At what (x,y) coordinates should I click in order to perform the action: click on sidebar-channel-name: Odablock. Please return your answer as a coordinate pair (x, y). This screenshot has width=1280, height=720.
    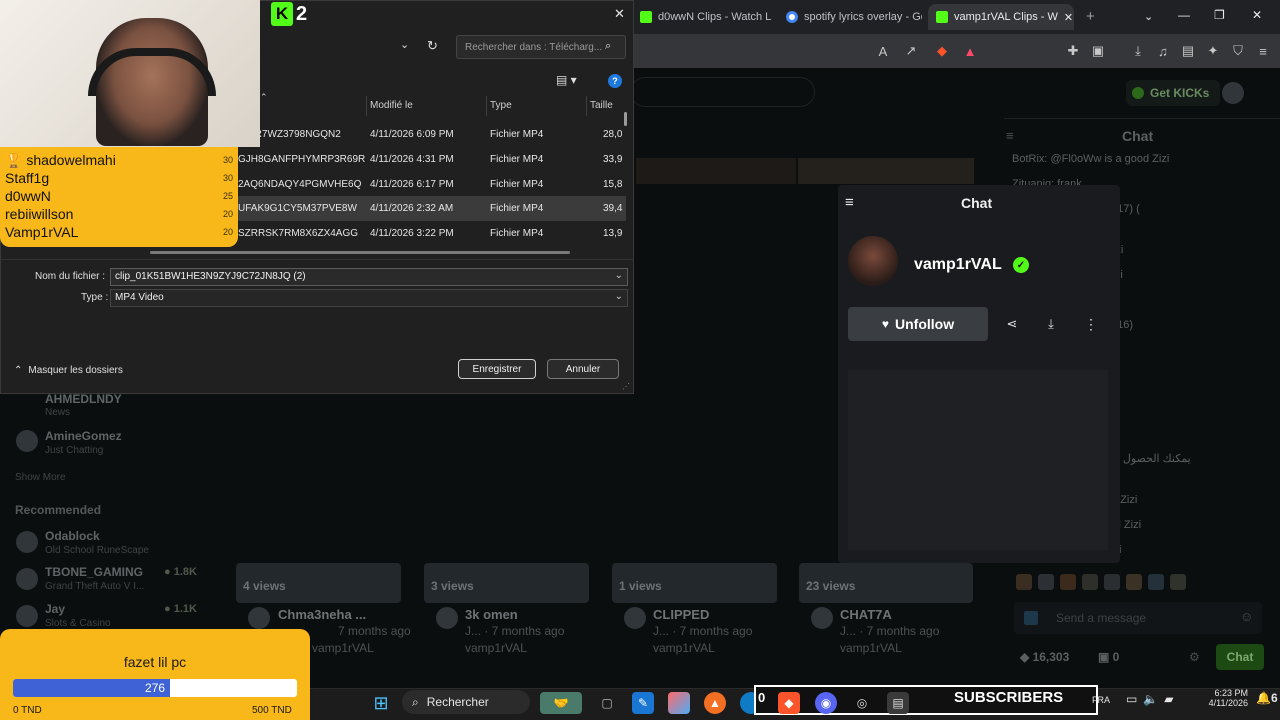
    Looking at the image, I should click on (72, 536).